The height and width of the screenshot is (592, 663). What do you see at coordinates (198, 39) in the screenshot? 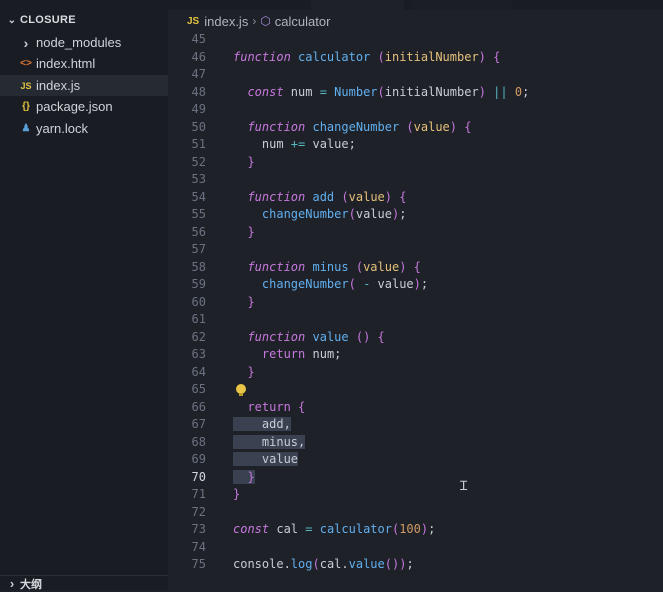
I see `line-number: 45` at bounding box center [198, 39].